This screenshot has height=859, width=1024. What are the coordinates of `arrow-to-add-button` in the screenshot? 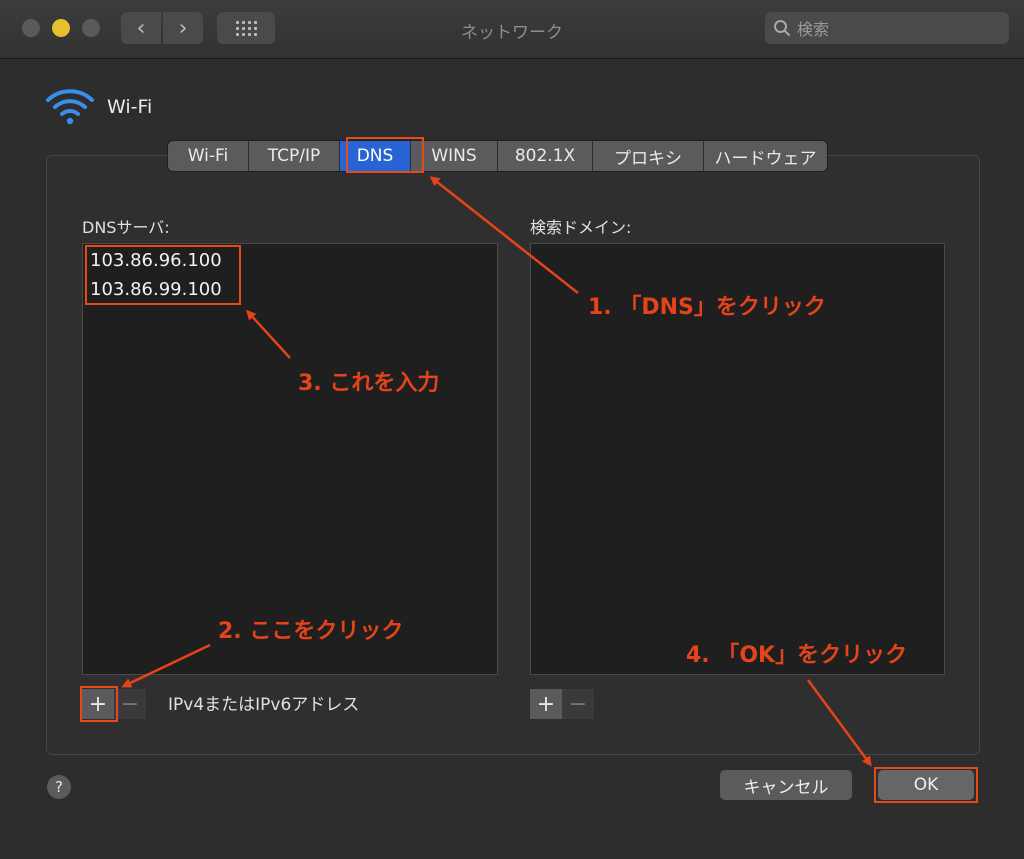 It's located at (166, 665).